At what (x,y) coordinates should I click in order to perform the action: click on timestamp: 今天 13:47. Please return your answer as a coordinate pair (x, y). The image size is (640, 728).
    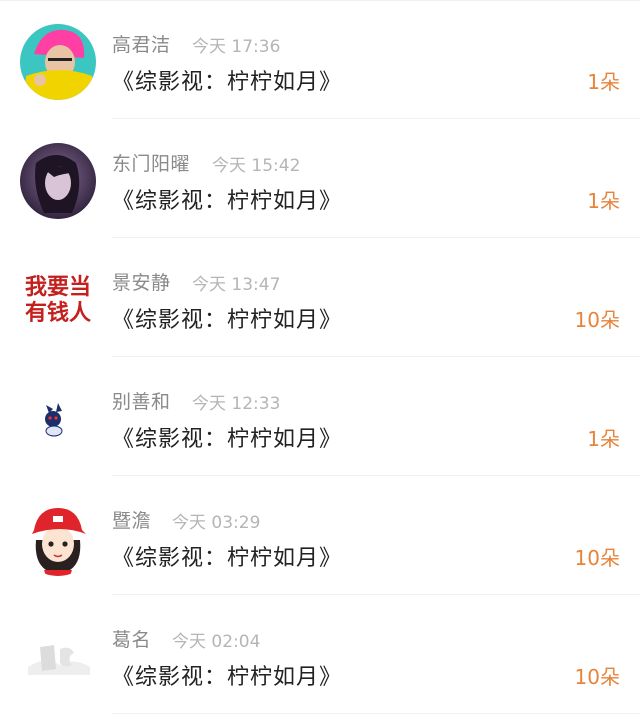
    Looking at the image, I should click on (236, 285).